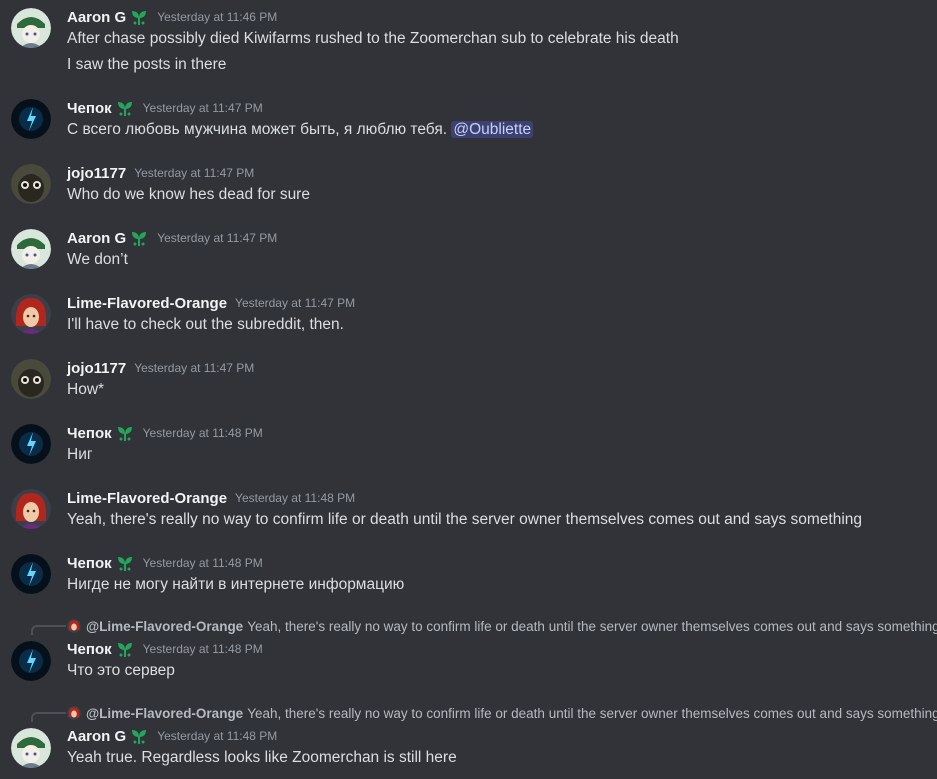 The height and width of the screenshot is (779, 937). What do you see at coordinates (492, 129) in the screenshot?
I see `user-mention: @Oubliette` at bounding box center [492, 129].